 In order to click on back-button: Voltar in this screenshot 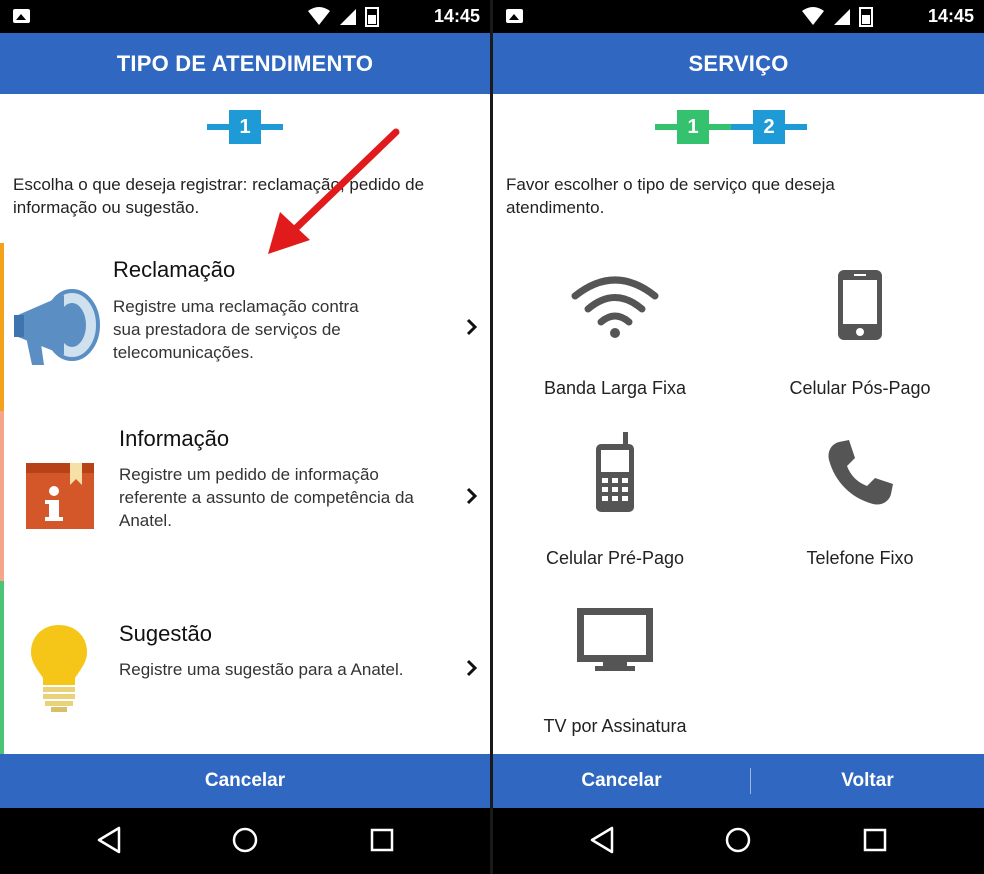, I will do `click(867, 781)`.